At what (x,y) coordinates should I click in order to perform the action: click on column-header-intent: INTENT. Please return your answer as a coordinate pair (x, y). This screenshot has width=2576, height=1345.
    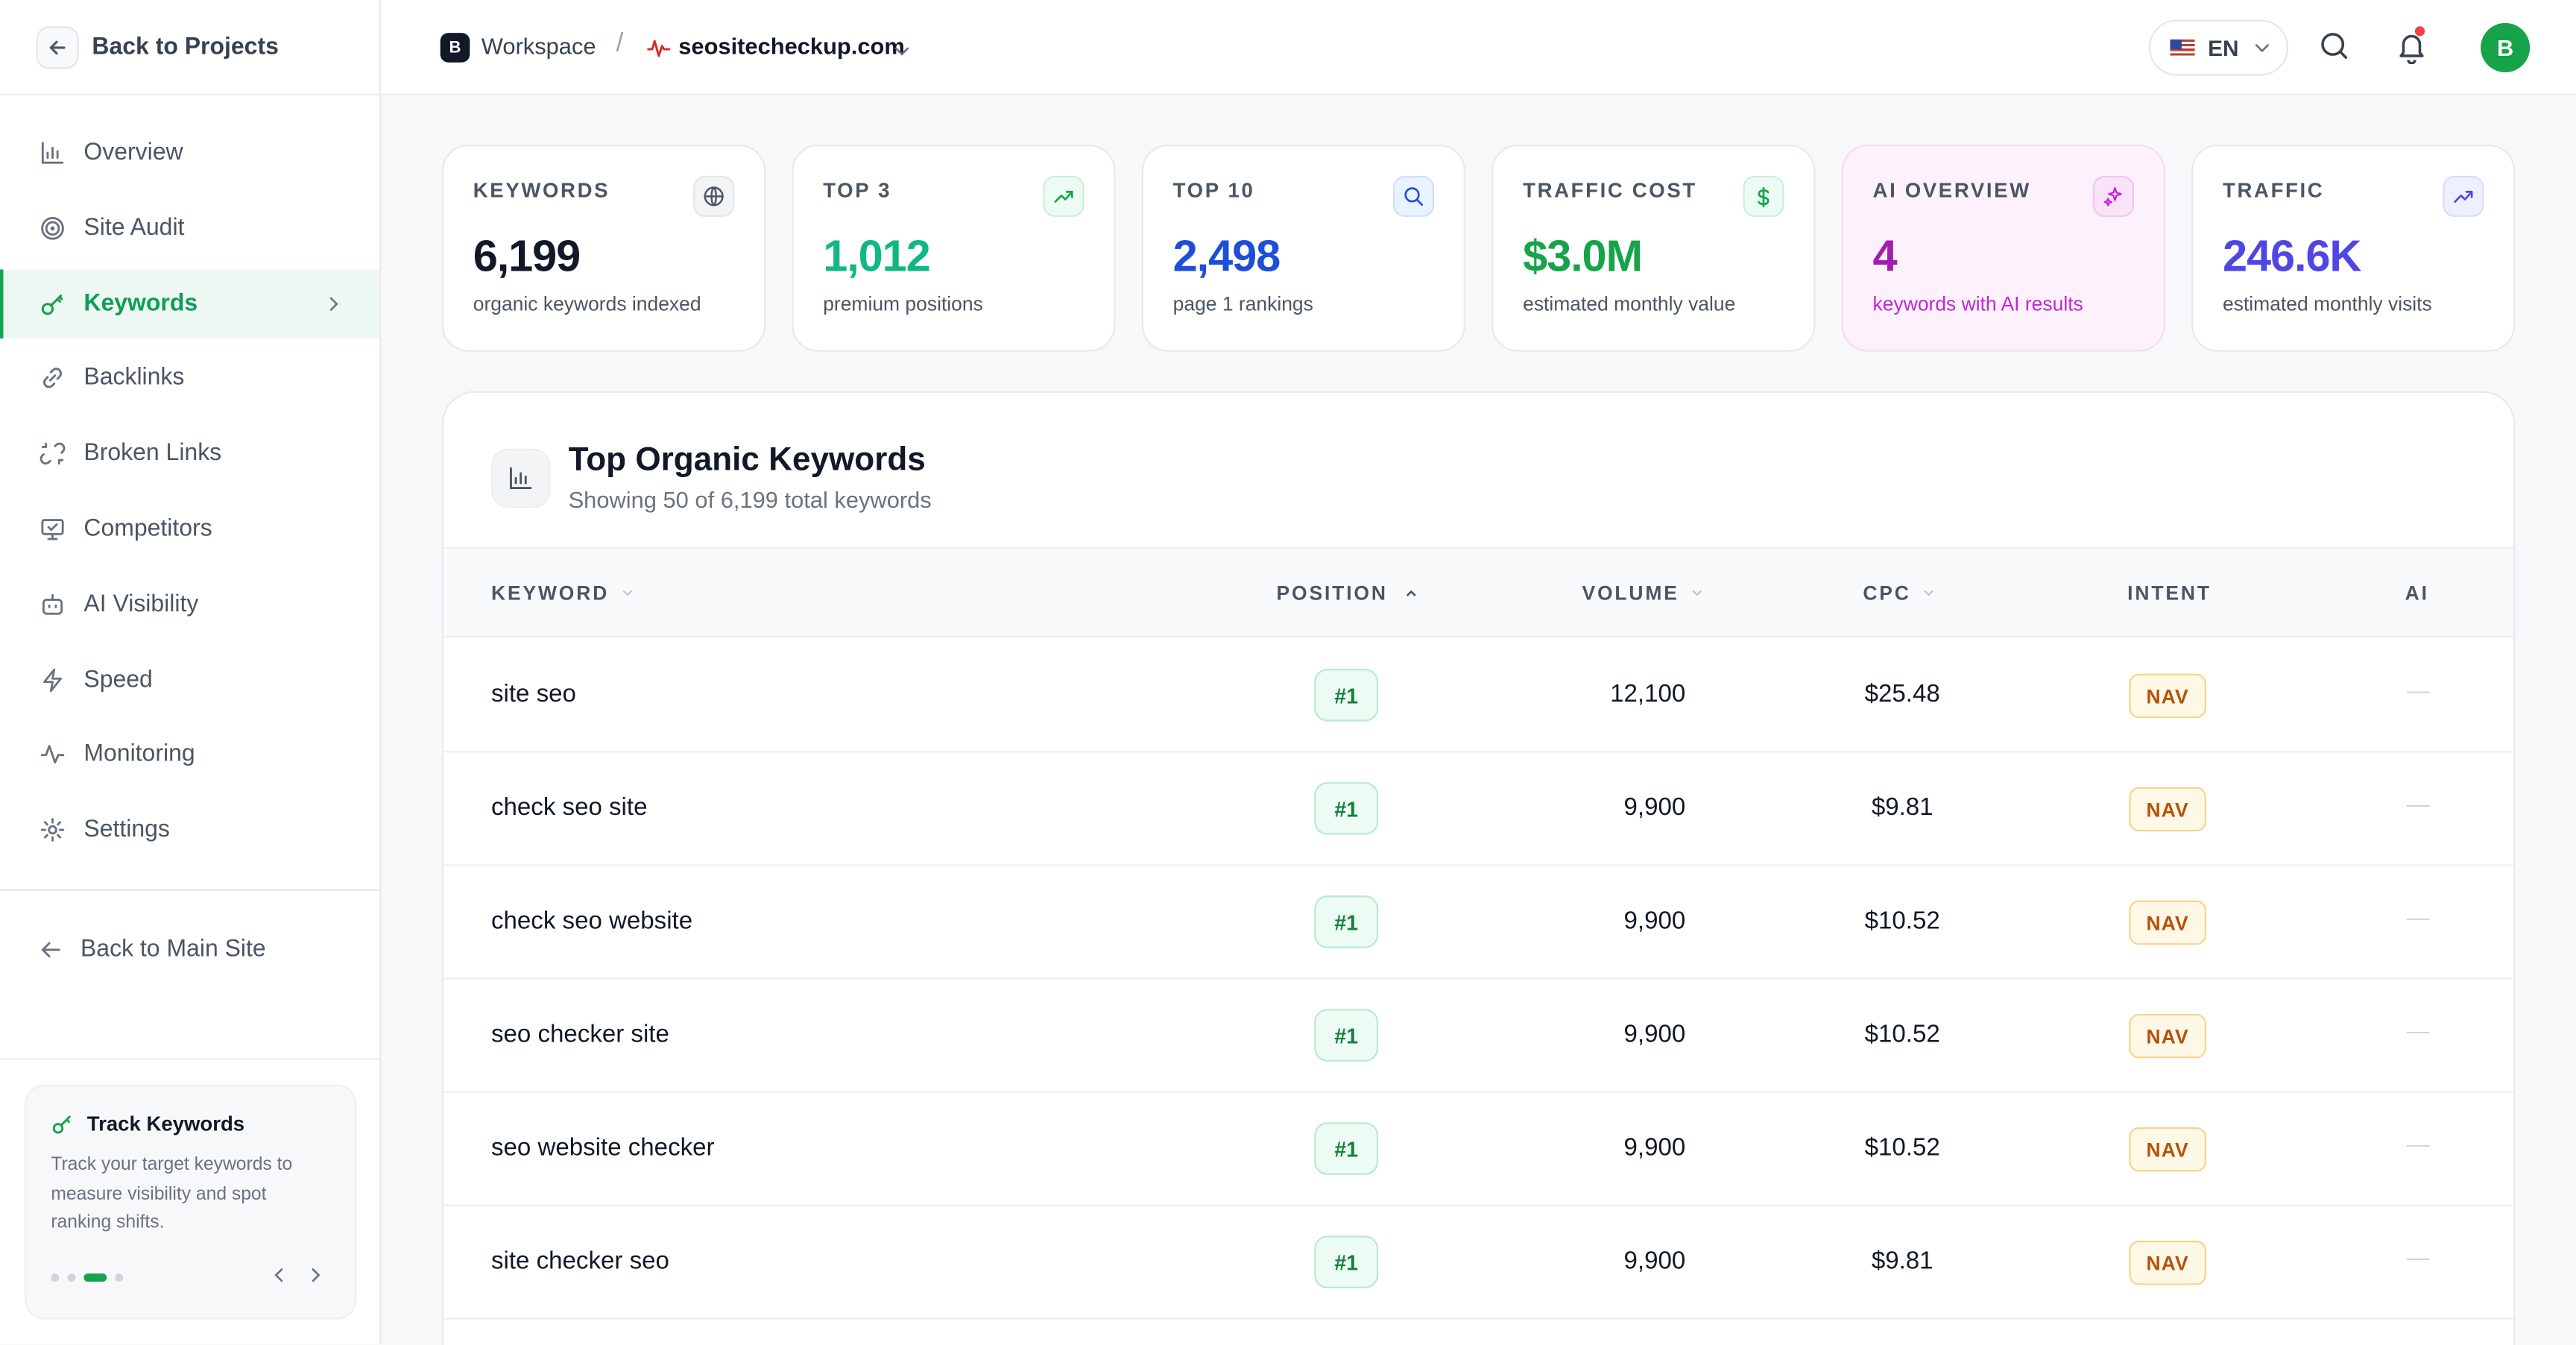
    Looking at the image, I should click on (2169, 593).